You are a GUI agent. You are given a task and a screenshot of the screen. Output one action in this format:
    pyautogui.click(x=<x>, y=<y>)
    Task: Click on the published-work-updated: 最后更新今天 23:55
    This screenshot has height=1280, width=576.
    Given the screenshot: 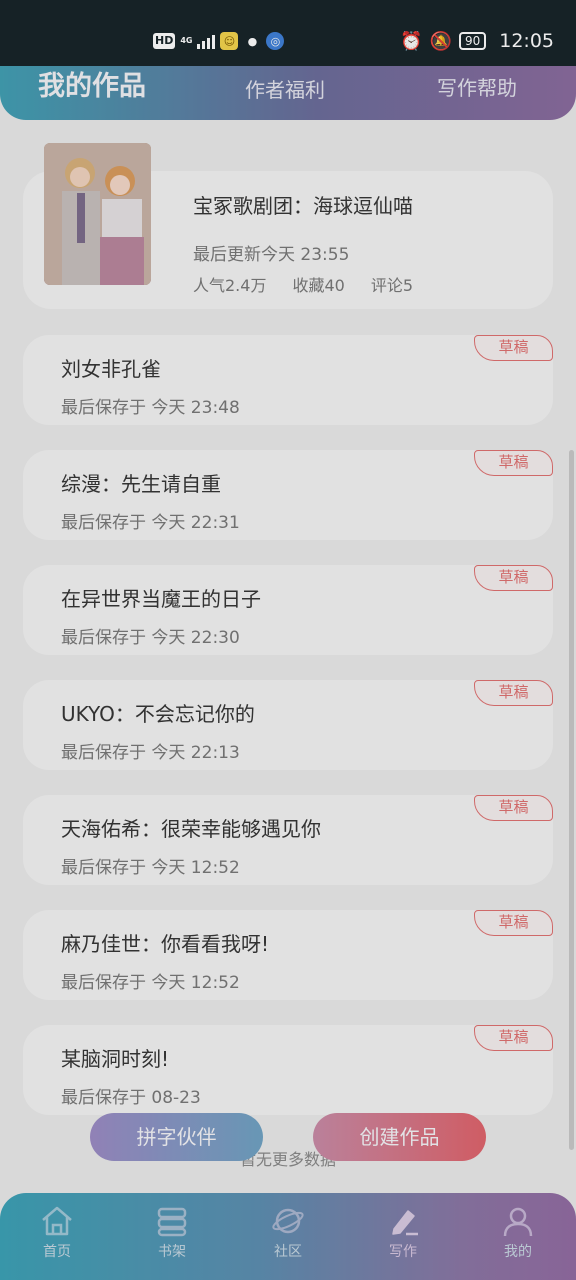 What is the action you would take?
    pyautogui.click(x=271, y=255)
    